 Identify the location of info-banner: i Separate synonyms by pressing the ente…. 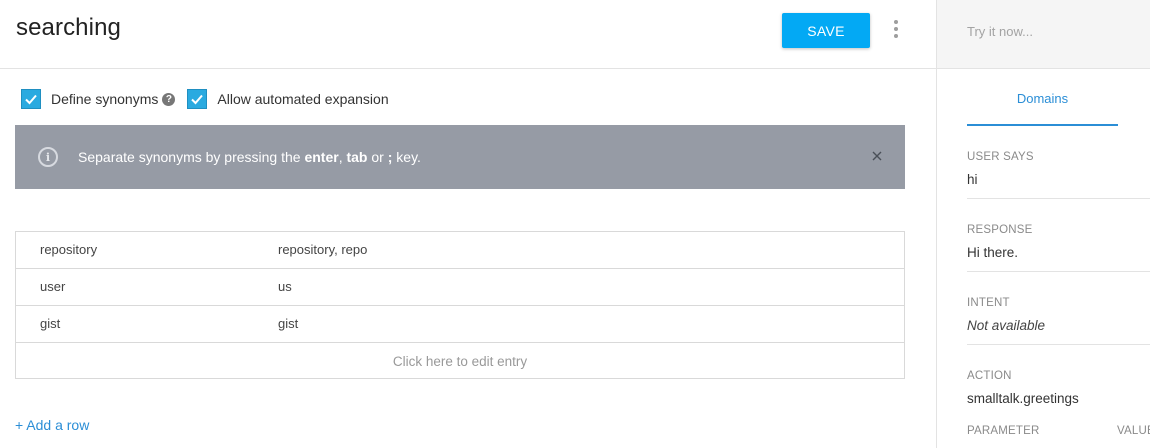
(460, 157).